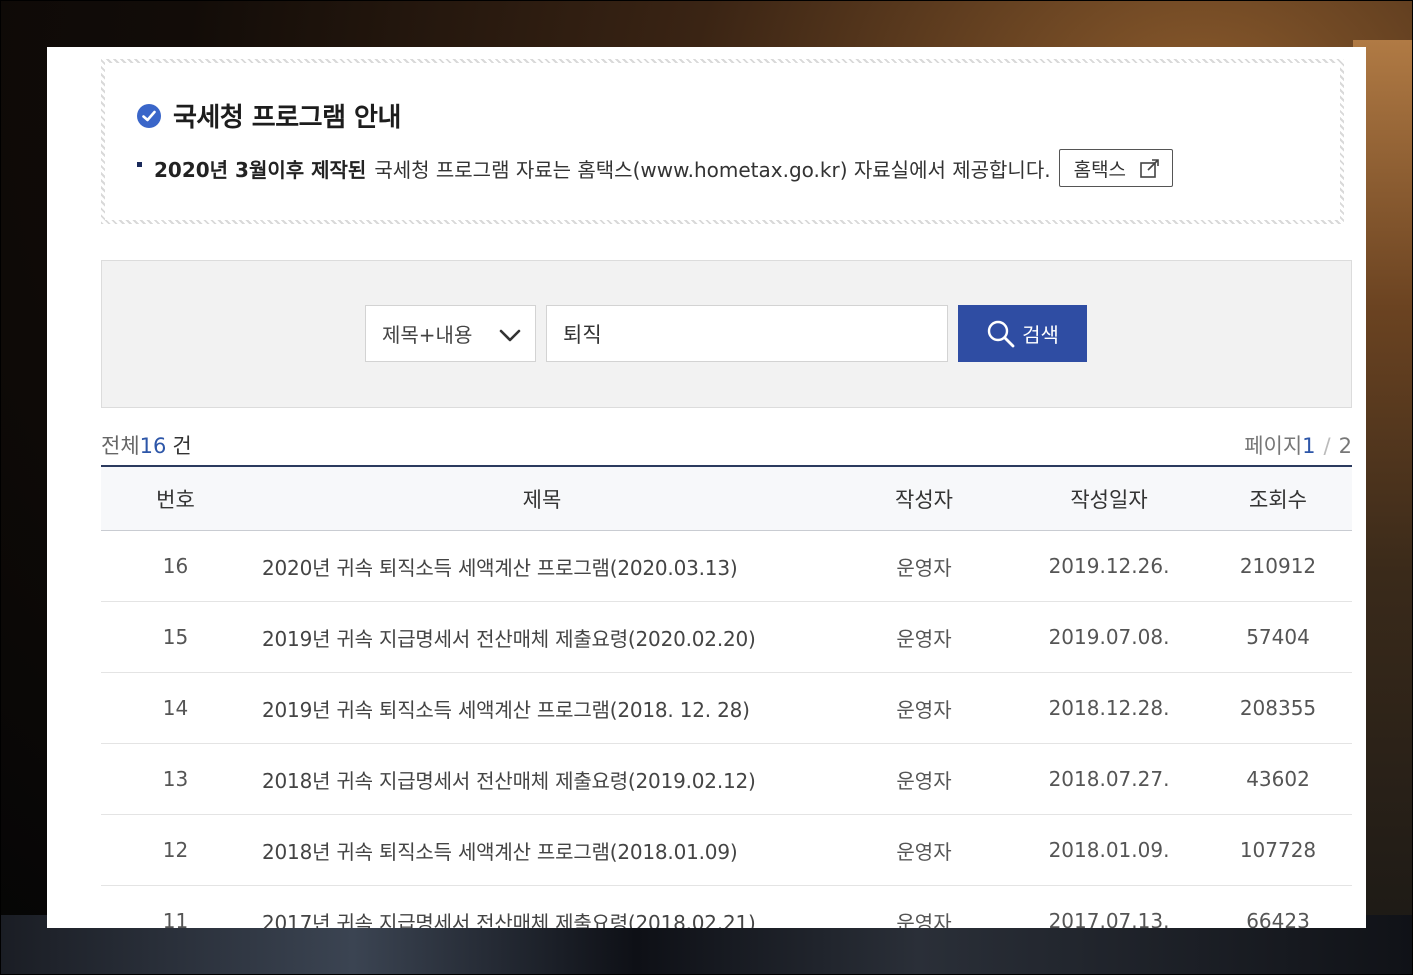 This screenshot has height=975, width=1413. Describe the element at coordinates (542, 850) in the screenshot. I see `row-title-link: 2018년 귀속 퇴직소득 세액계산 프로그램(2018.01.09)` at that location.